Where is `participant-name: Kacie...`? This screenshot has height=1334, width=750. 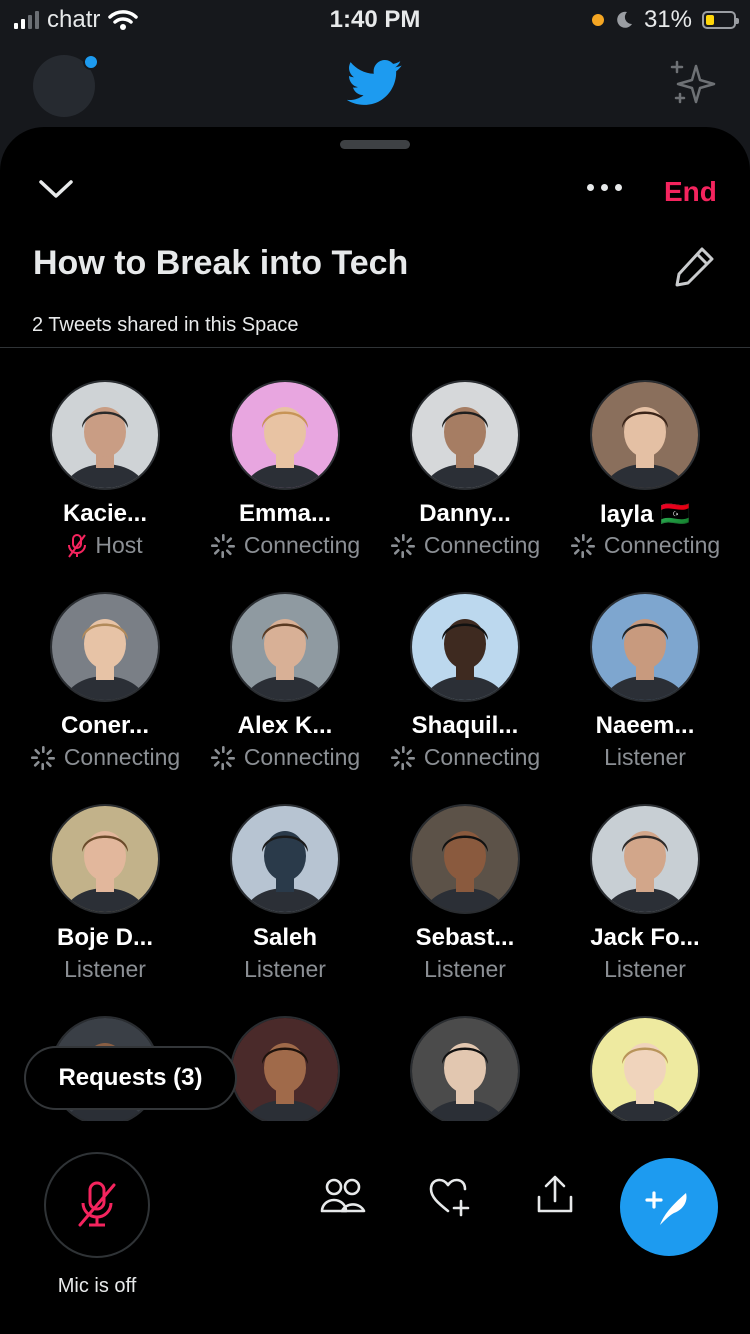 participant-name: Kacie... is located at coordinates (105, 513).